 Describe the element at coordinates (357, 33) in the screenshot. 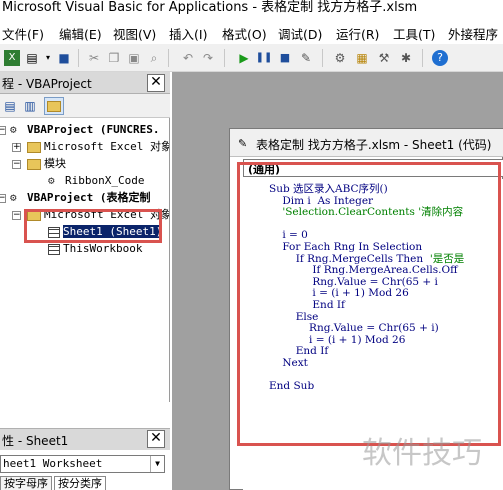

I see `menu-run: 运行(R)` at that location.